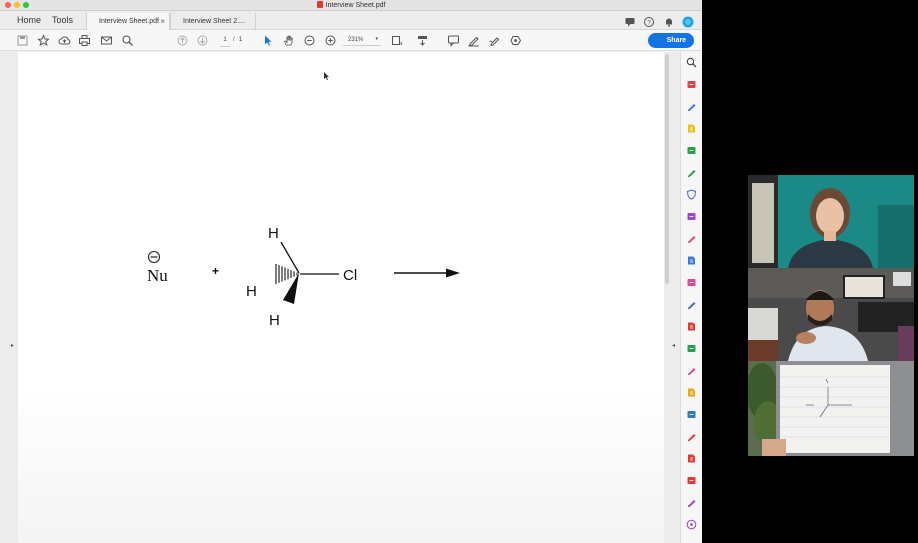 The width and height of the screenshot is (918, 543). What do you see at coordinates (691, 172) in the screenshot?
I see `create-pdf-icon` at bounding box center [691, 172].